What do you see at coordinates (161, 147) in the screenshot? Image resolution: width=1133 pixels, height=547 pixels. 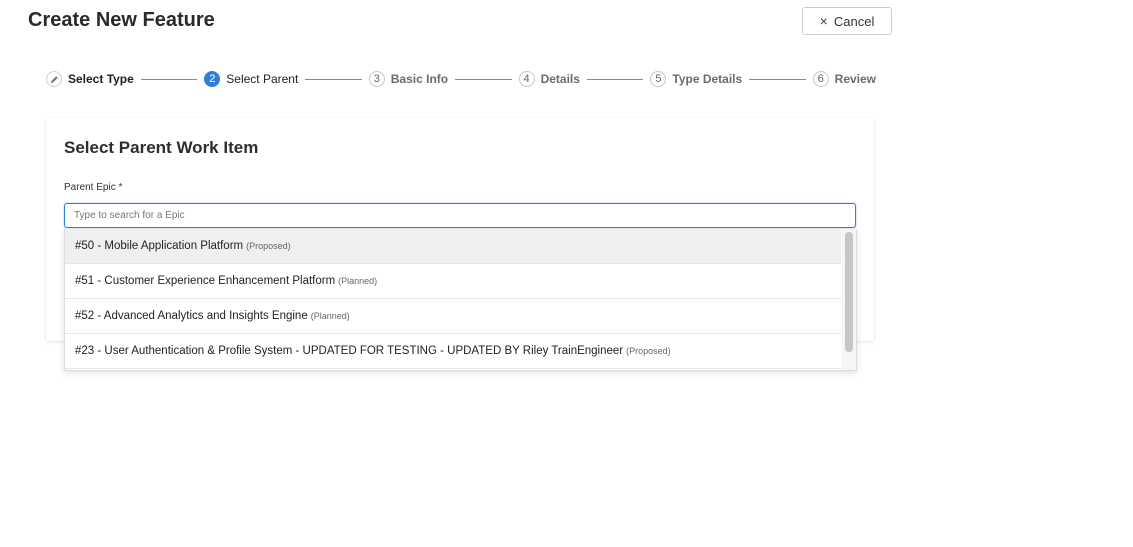 I see `card-title: Select Parent Work Item` at bounding box center [161, 147].